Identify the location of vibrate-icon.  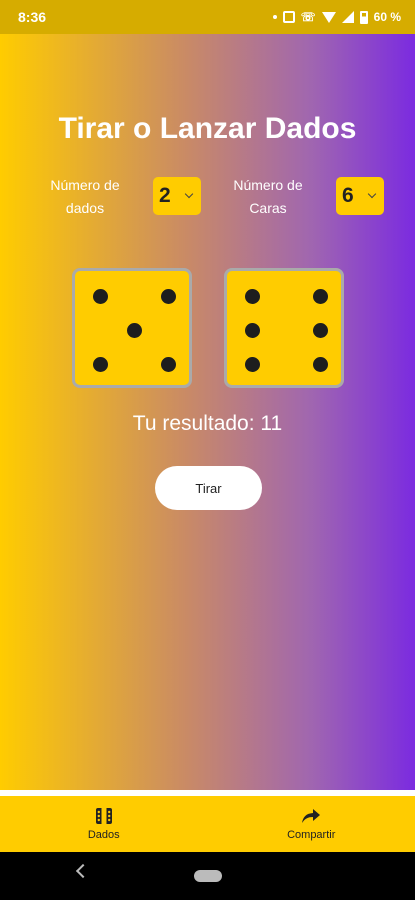
(288, 17).